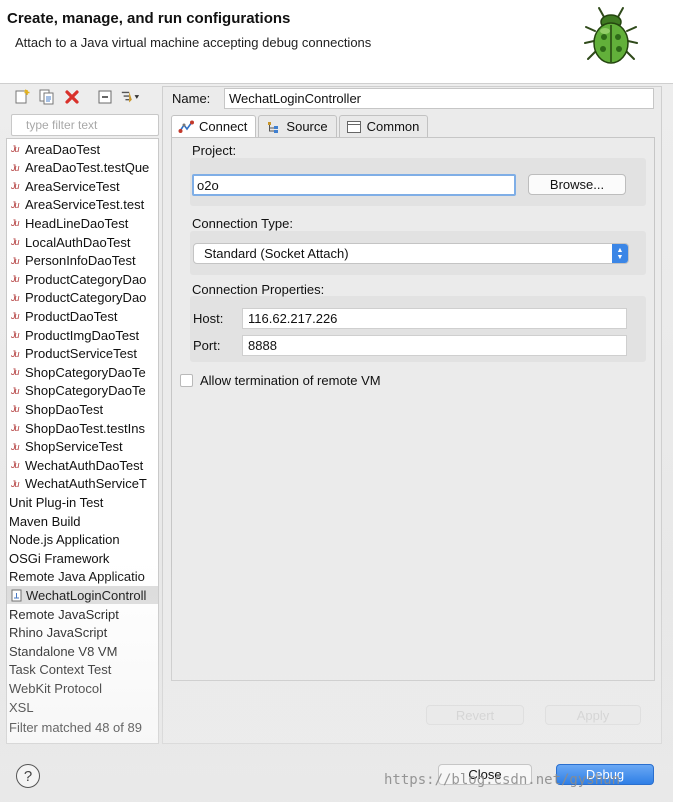 The image size is (673, 802). I want to click on watermark-text: https://blog.csdn.net/gyshun, so click(502, 780).